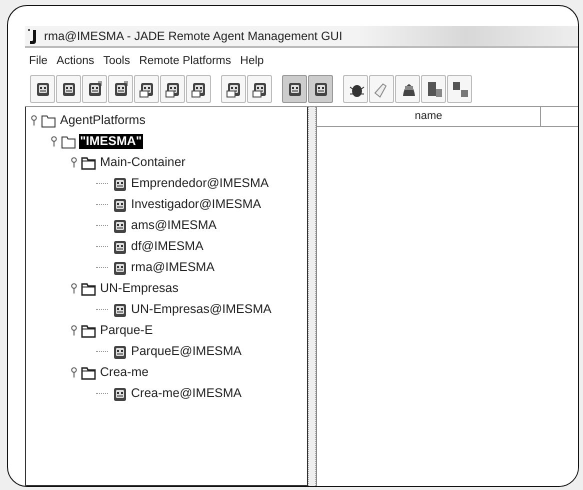 The height and width of the screenshot is (490, 583). What do you see at coordinates (173, 268) in the screenshot?
I see `agent-node: rma@IMESMA` at bounding box center [173, 268].